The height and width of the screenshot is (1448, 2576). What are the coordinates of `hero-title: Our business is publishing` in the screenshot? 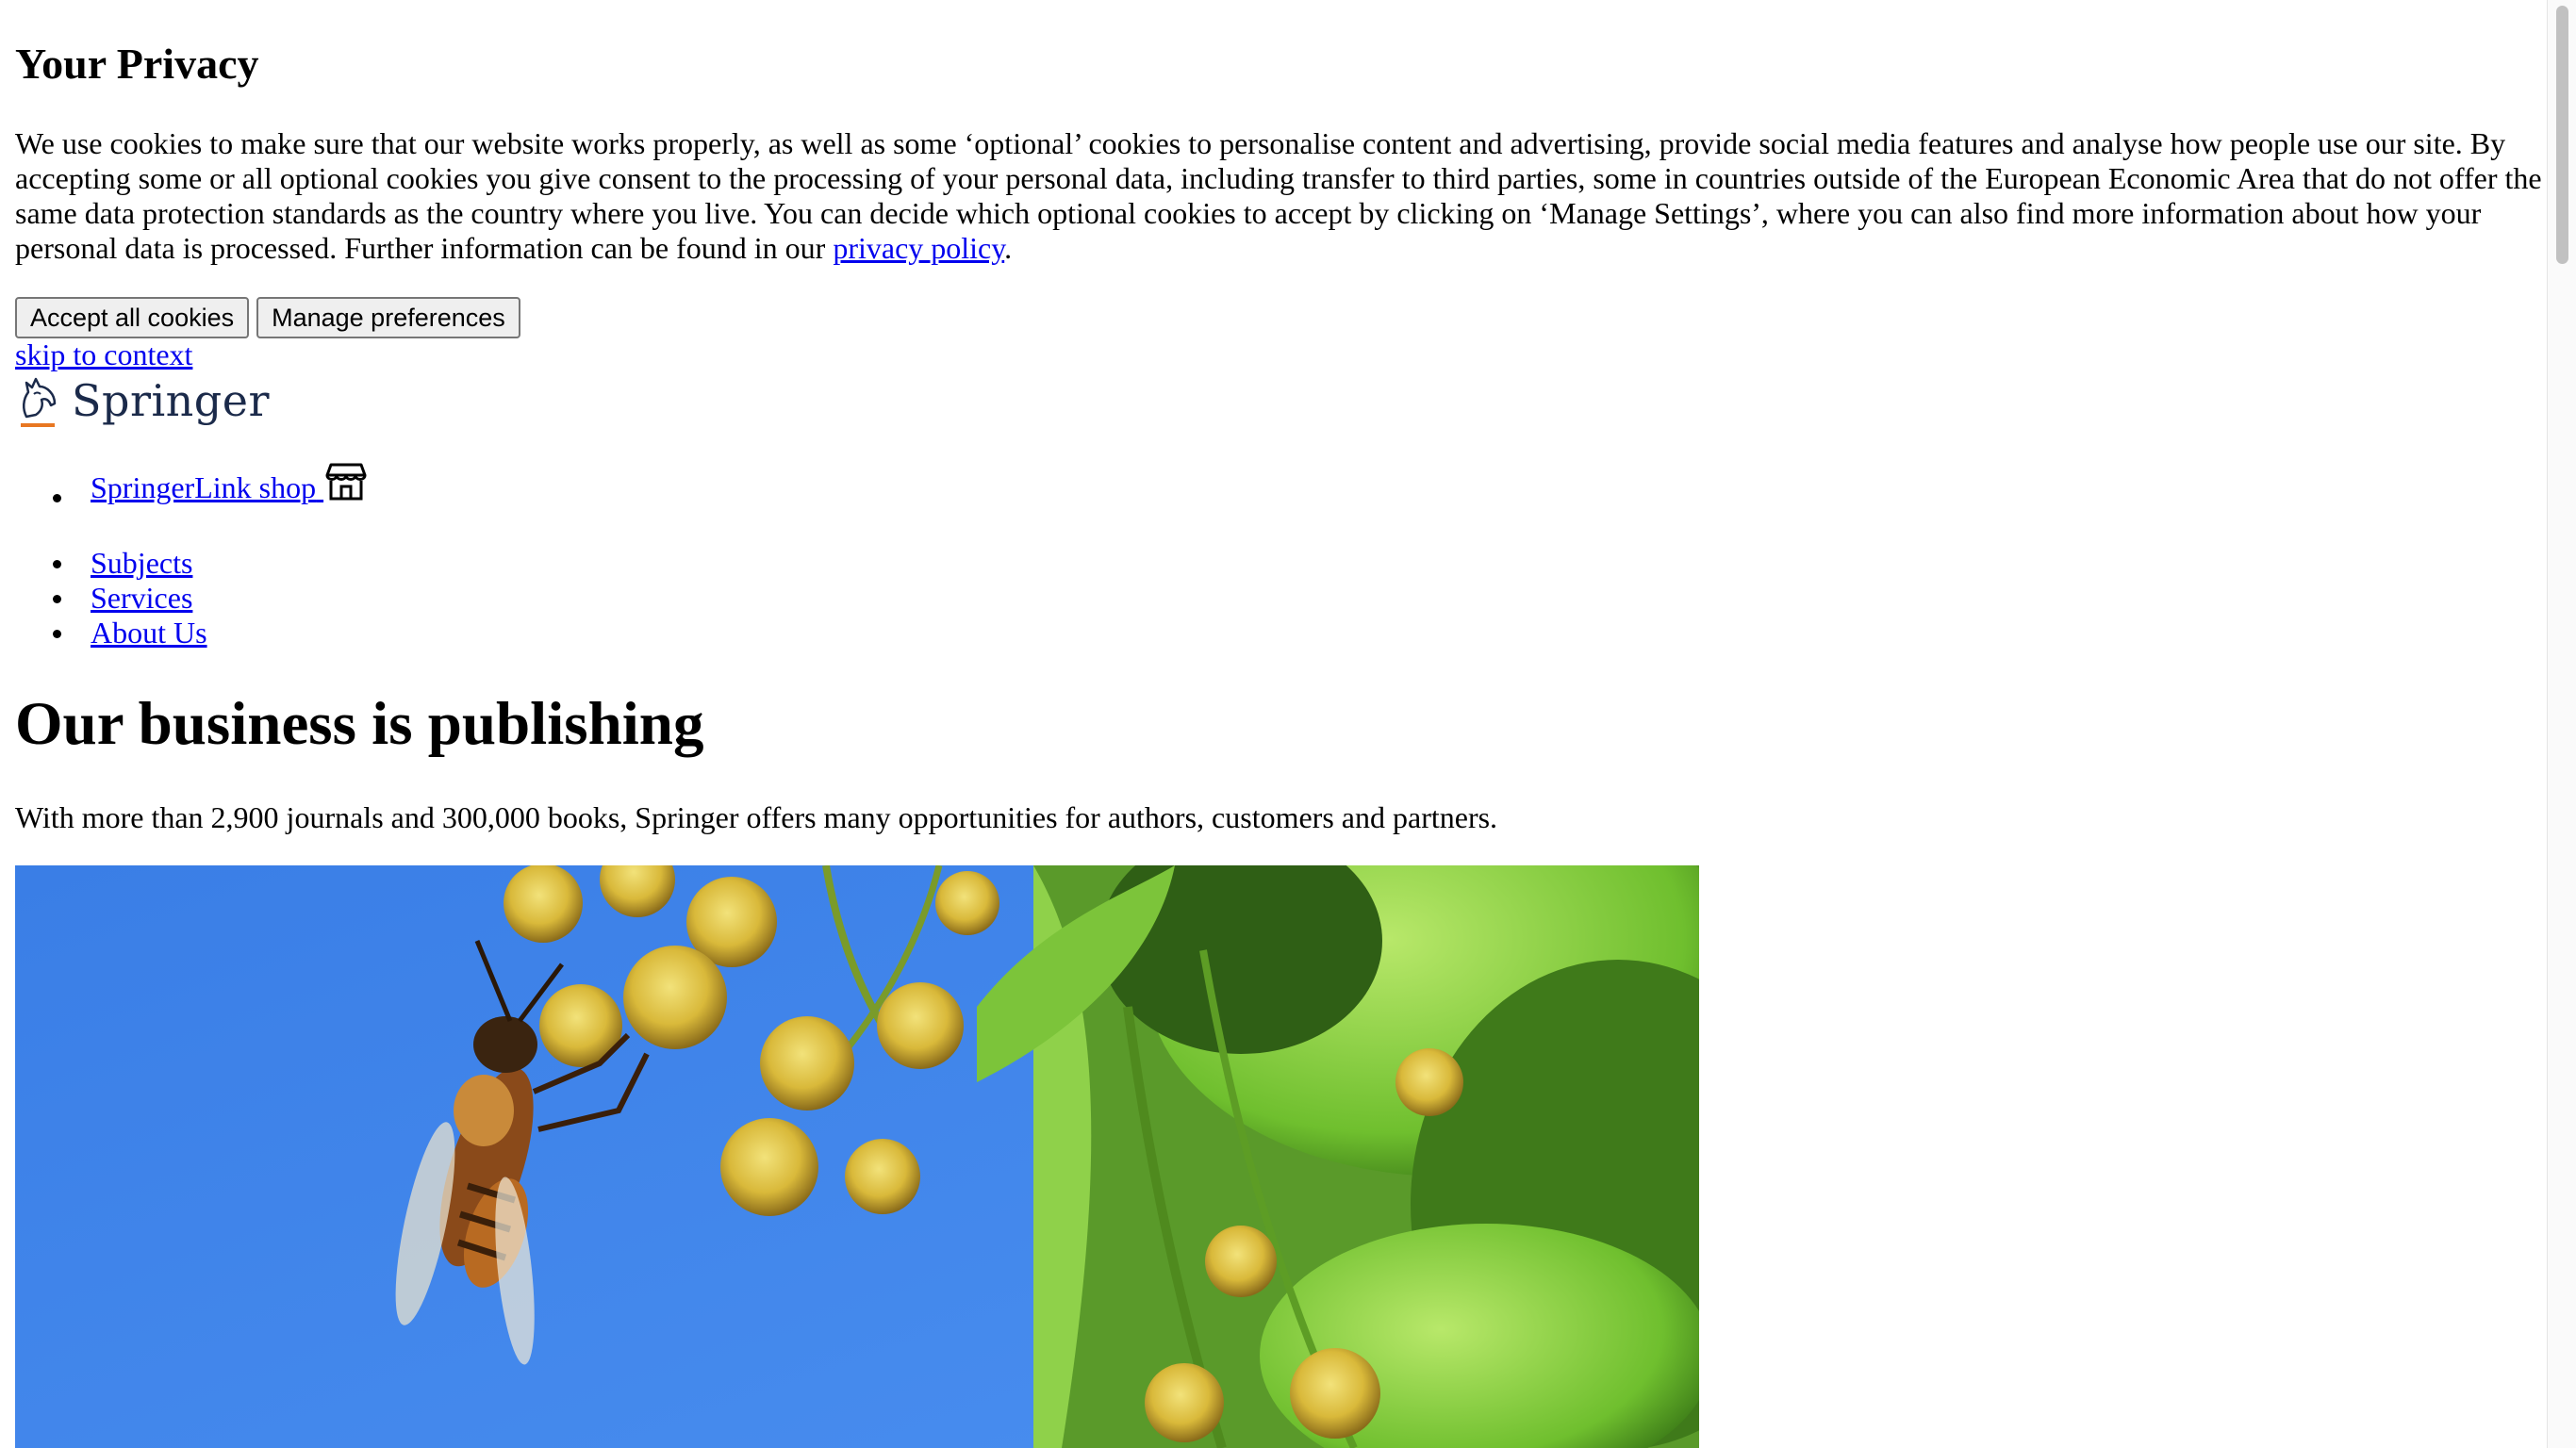 It's located at (359, 724).